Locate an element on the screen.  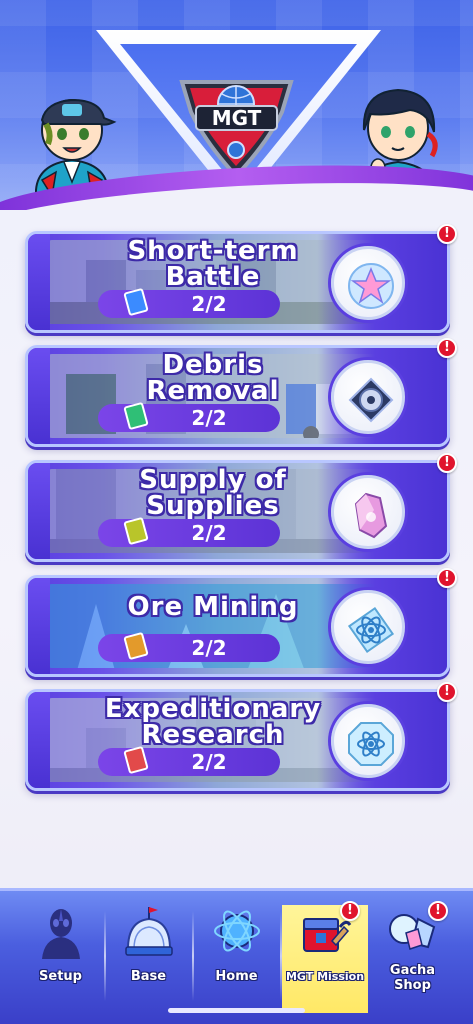
nav-label: MGT Mission is located at coordinates (325, 976).